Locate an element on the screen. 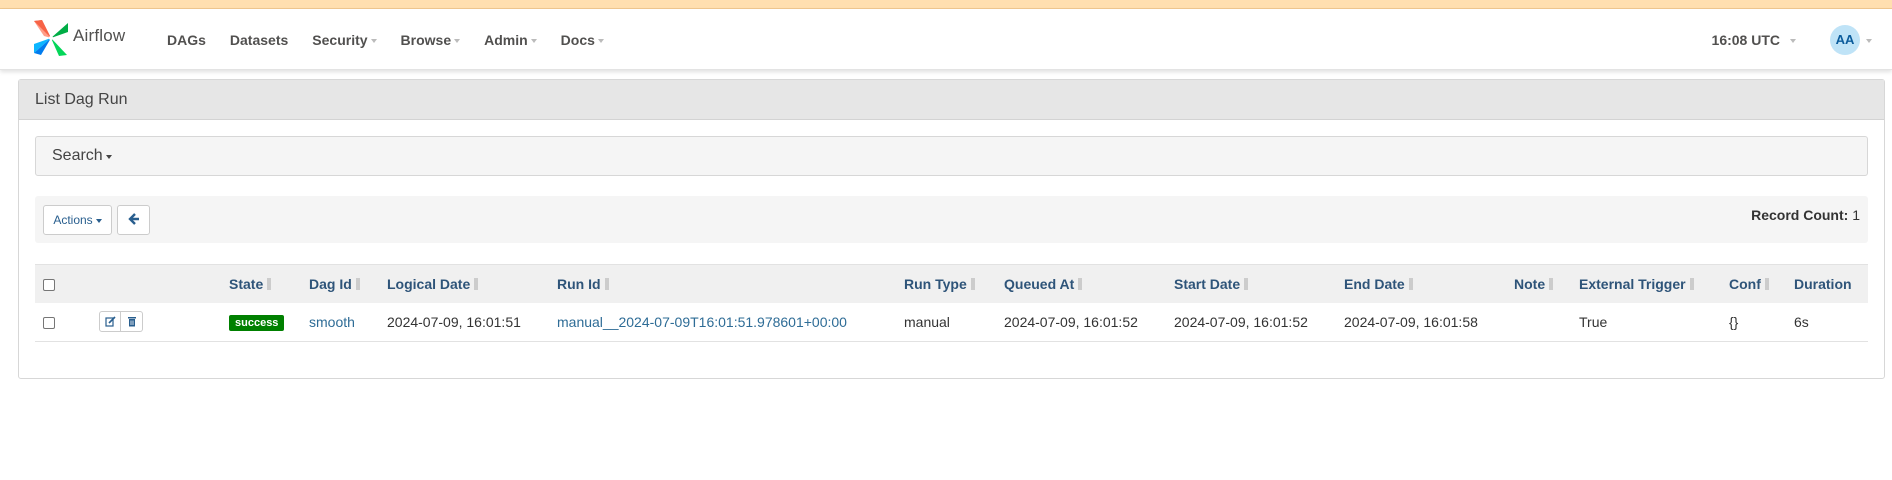 Image resolution: width=1892 pixels, height=480 pixels. arrow-left-icon is located at coordinates (133, 220).